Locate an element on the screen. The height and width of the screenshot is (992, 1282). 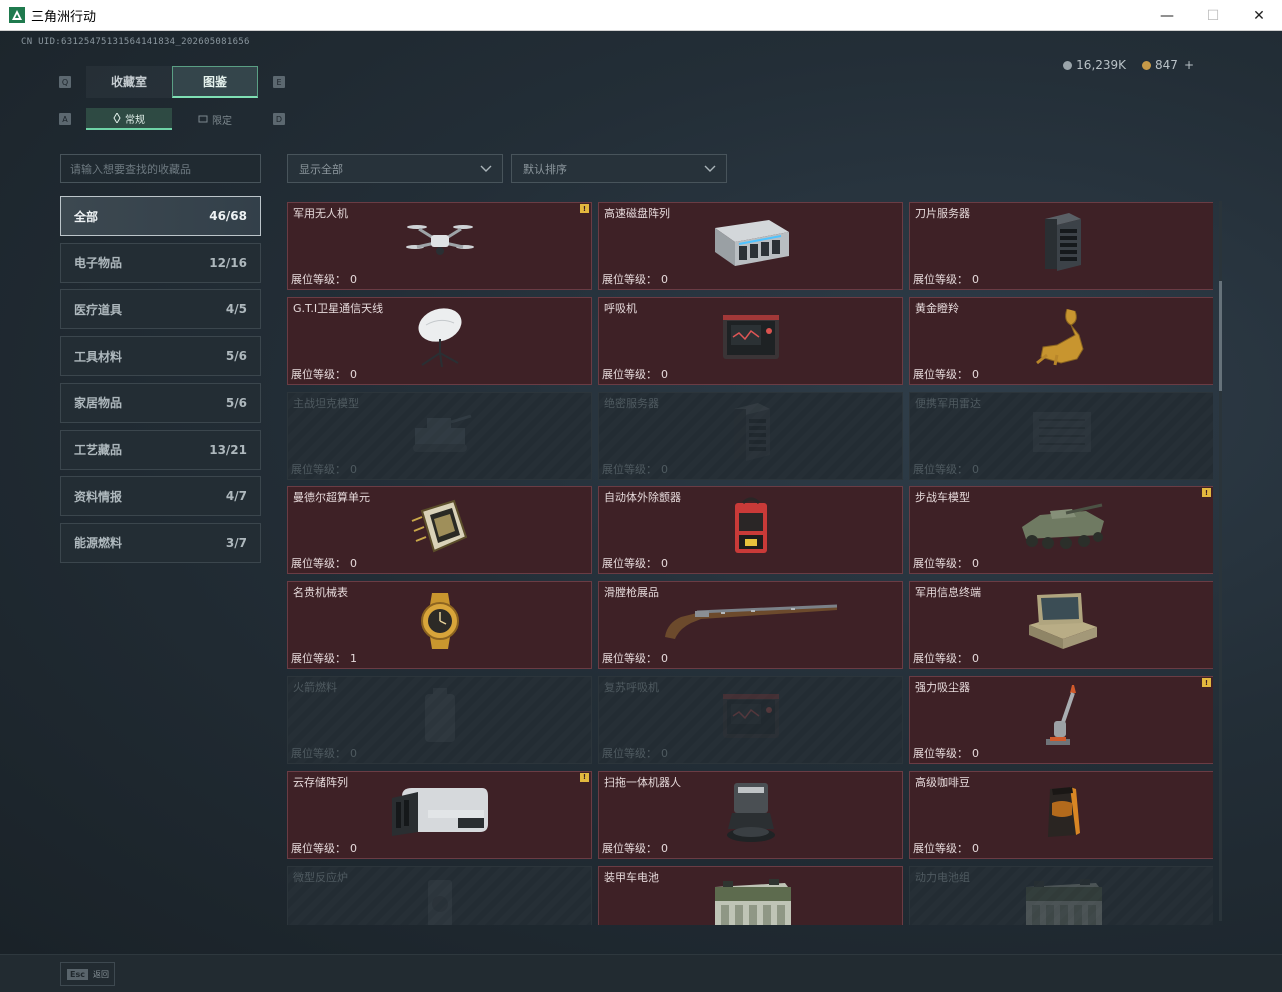
collection-card: 动力电池组展位等级：0 is located at coordinates (1061, 895).